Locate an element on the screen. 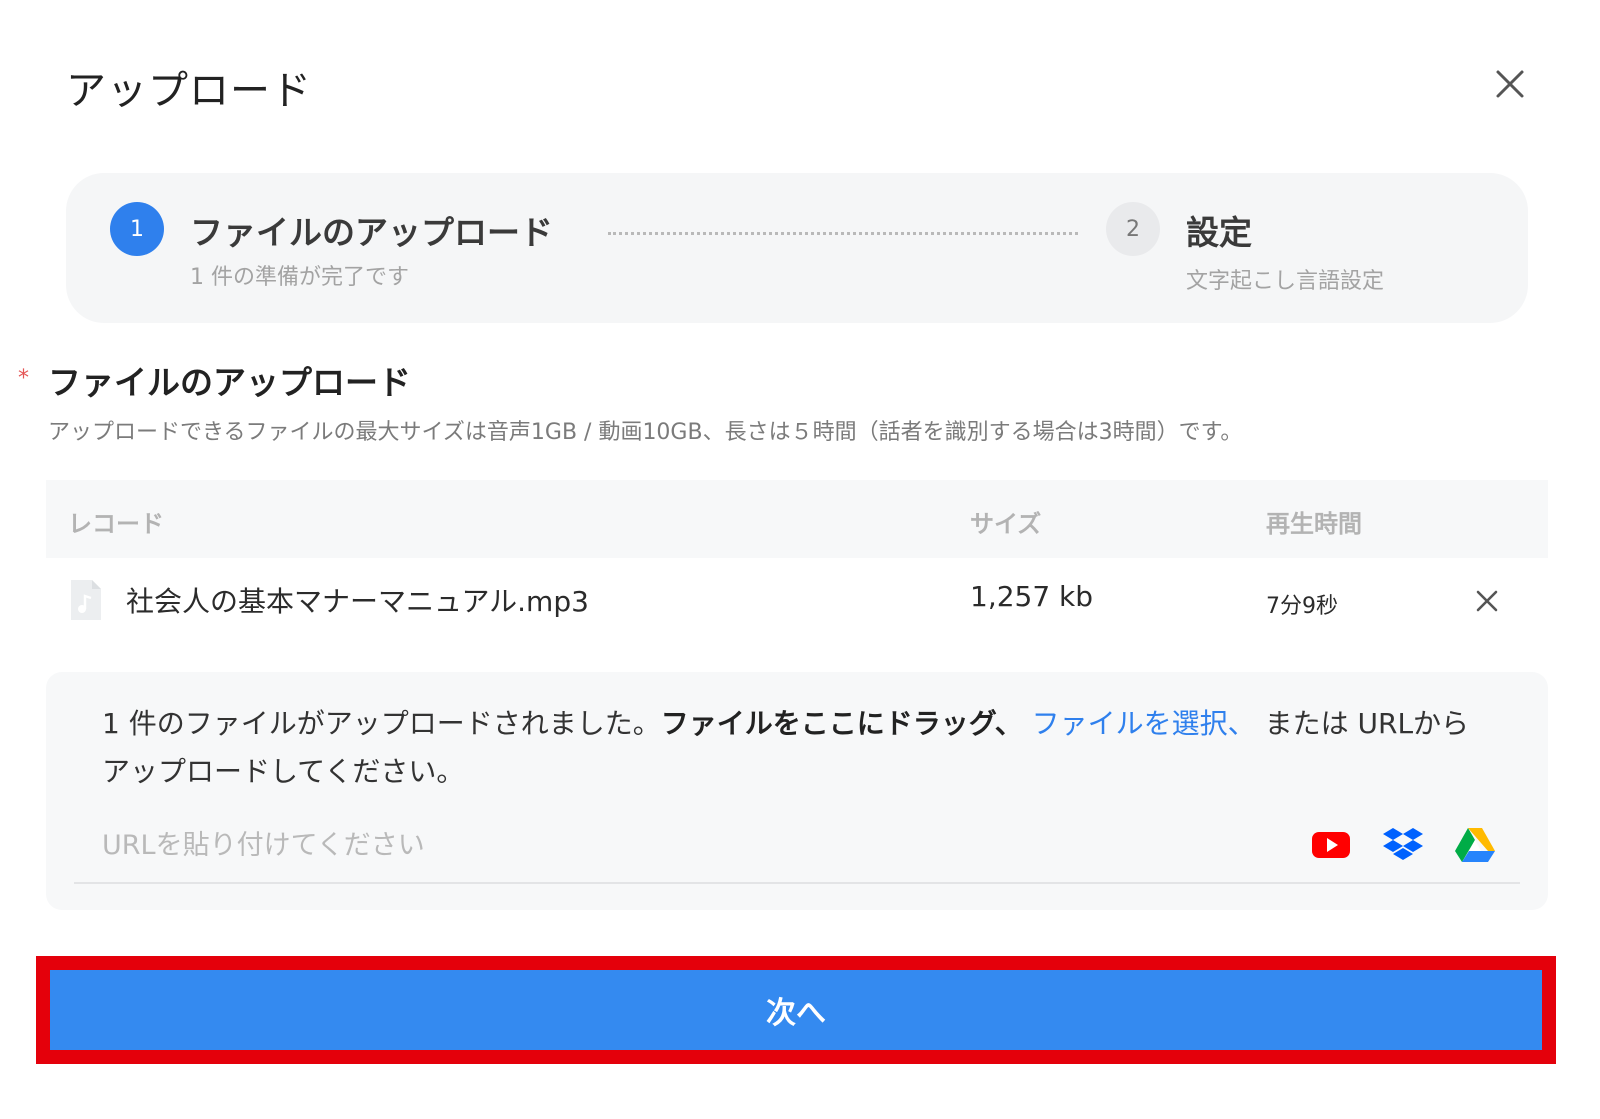 This screenshot has width=1600, height=1119. youtube-icon is located at coordinates (1331, 845).